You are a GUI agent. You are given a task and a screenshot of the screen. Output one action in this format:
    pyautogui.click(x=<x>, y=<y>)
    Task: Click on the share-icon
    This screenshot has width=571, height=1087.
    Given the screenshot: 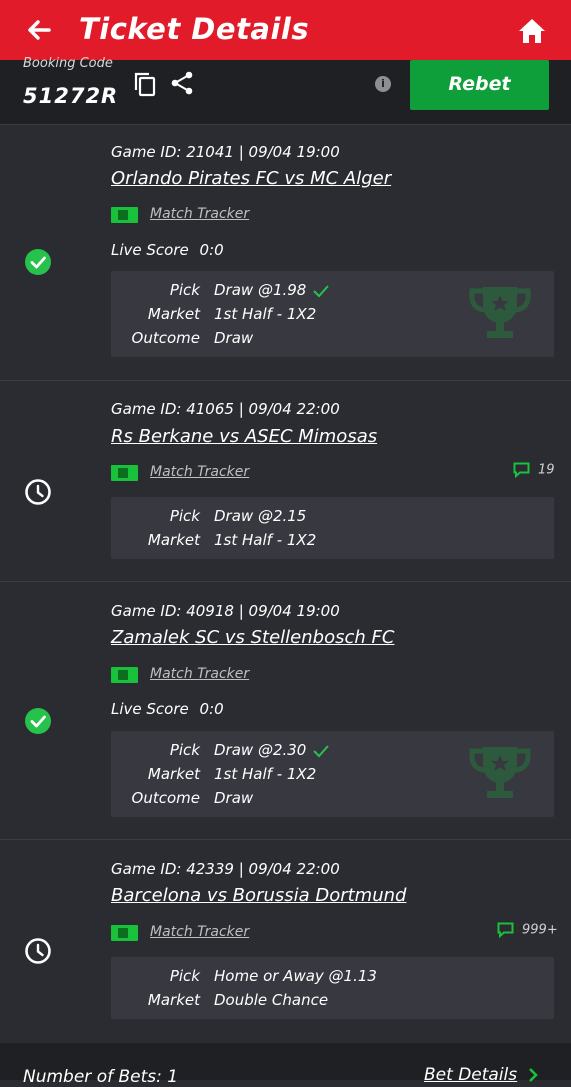 What is the action you would take?
    pyautogui.click(x=182, y=83)
    